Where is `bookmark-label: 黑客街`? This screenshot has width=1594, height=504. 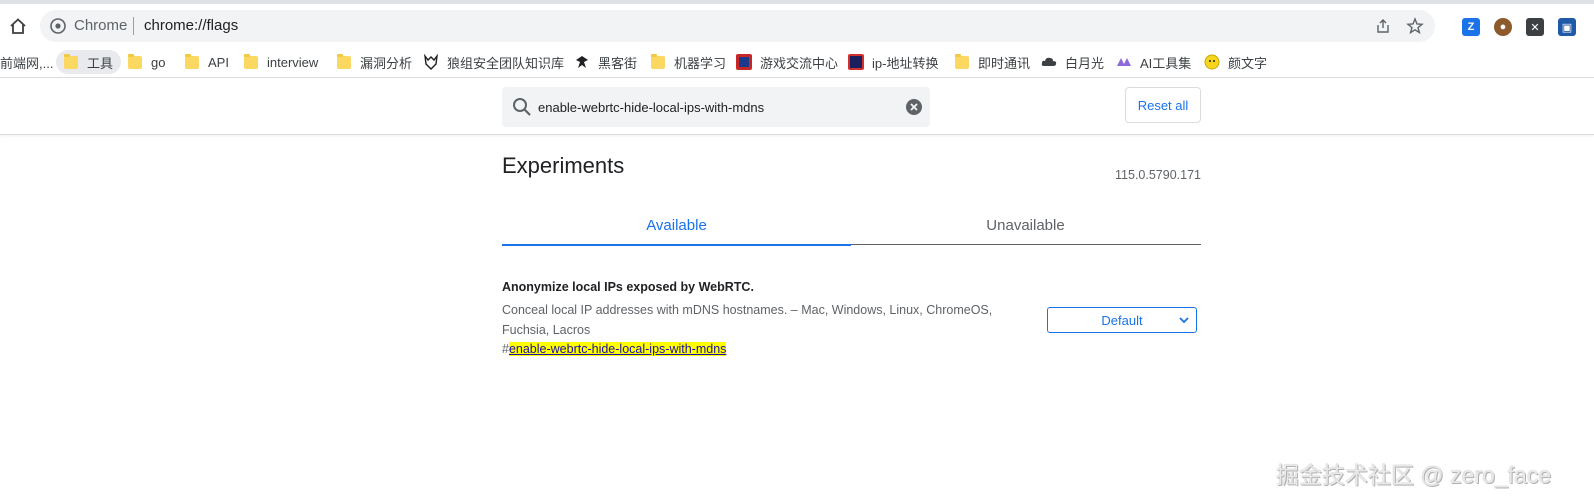
bookmark-label: 黑客街 is located at coordinates (618, 63).